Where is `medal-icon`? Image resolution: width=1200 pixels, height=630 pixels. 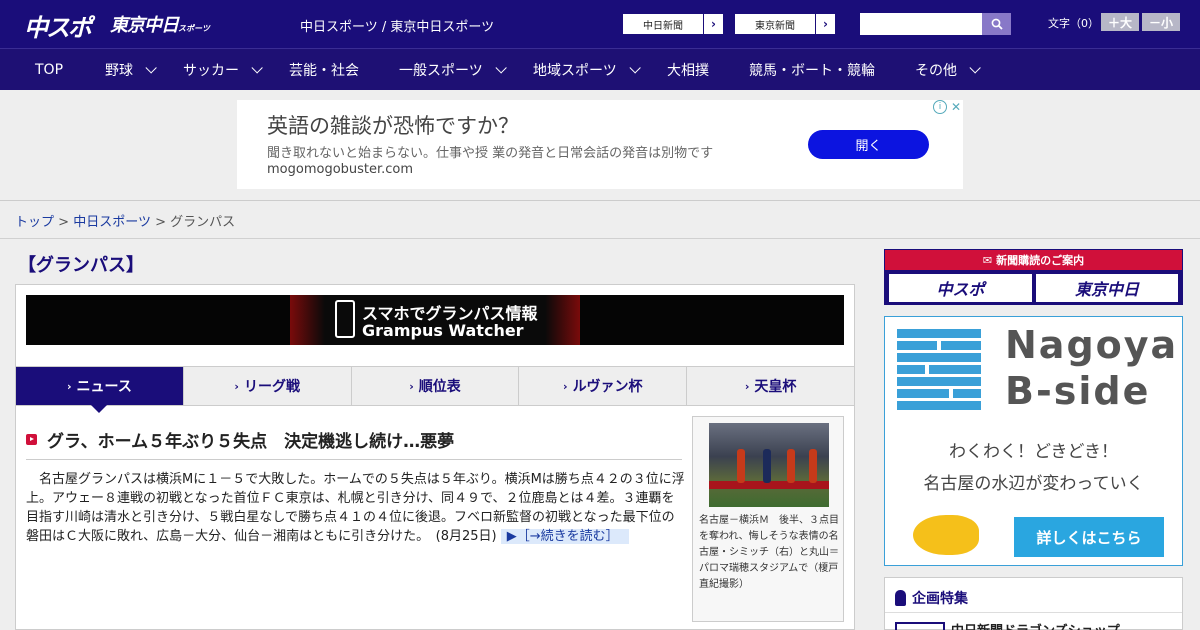
medal-icon is located at coordinates (900, 598).